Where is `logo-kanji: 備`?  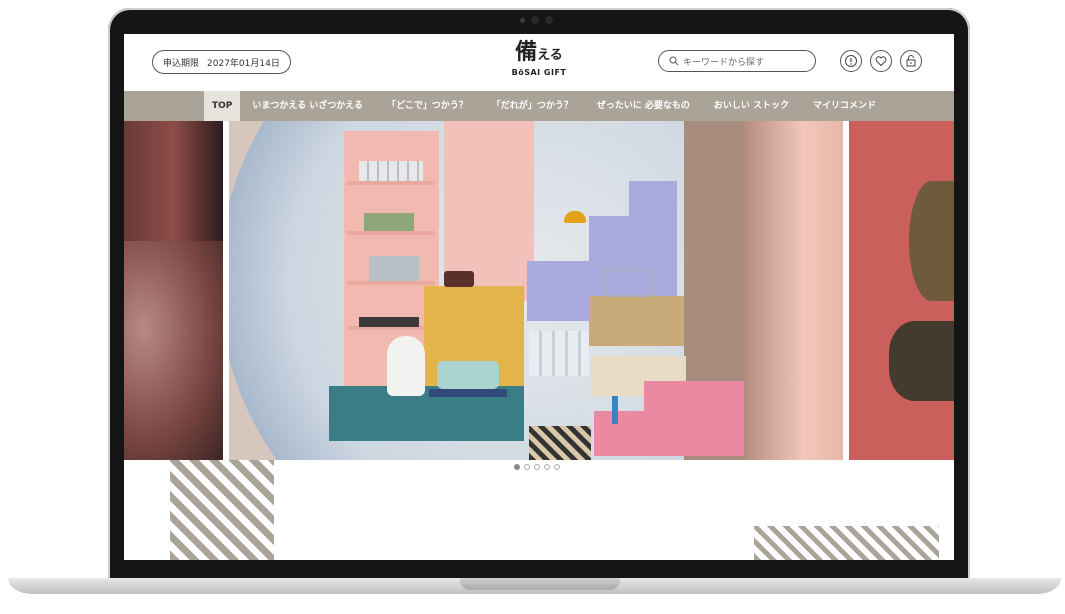
logo-kanji: 備 is located at coordinates (526, 52).